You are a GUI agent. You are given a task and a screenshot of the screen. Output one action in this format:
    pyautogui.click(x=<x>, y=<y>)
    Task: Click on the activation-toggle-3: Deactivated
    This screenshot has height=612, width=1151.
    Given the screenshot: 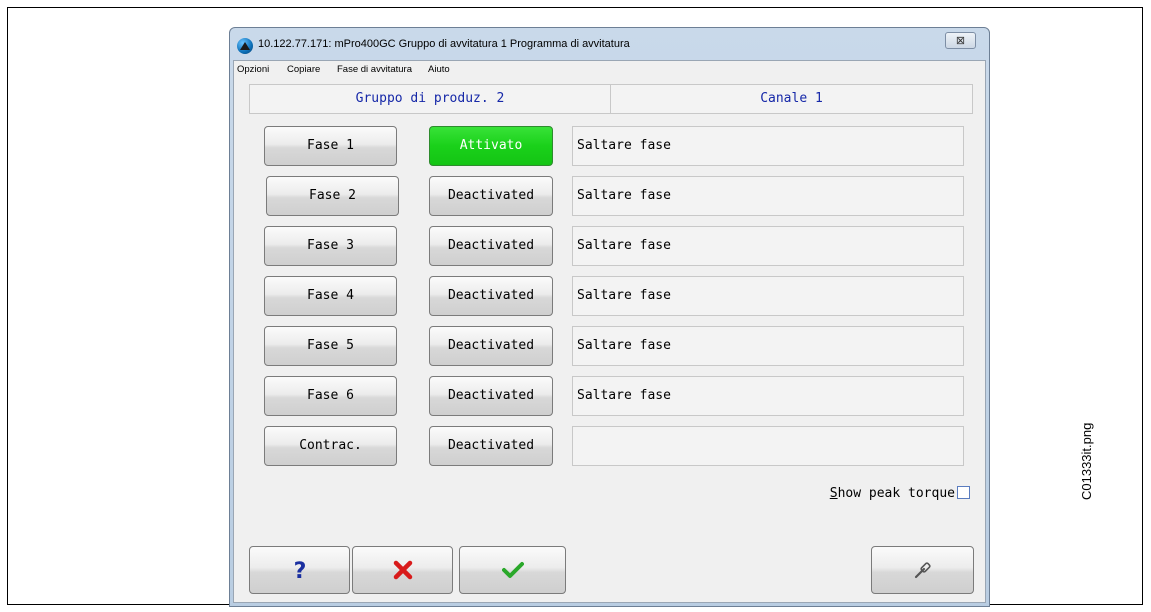 What is the action you would take?
    pyautogui.click(x=491, y=246)
    